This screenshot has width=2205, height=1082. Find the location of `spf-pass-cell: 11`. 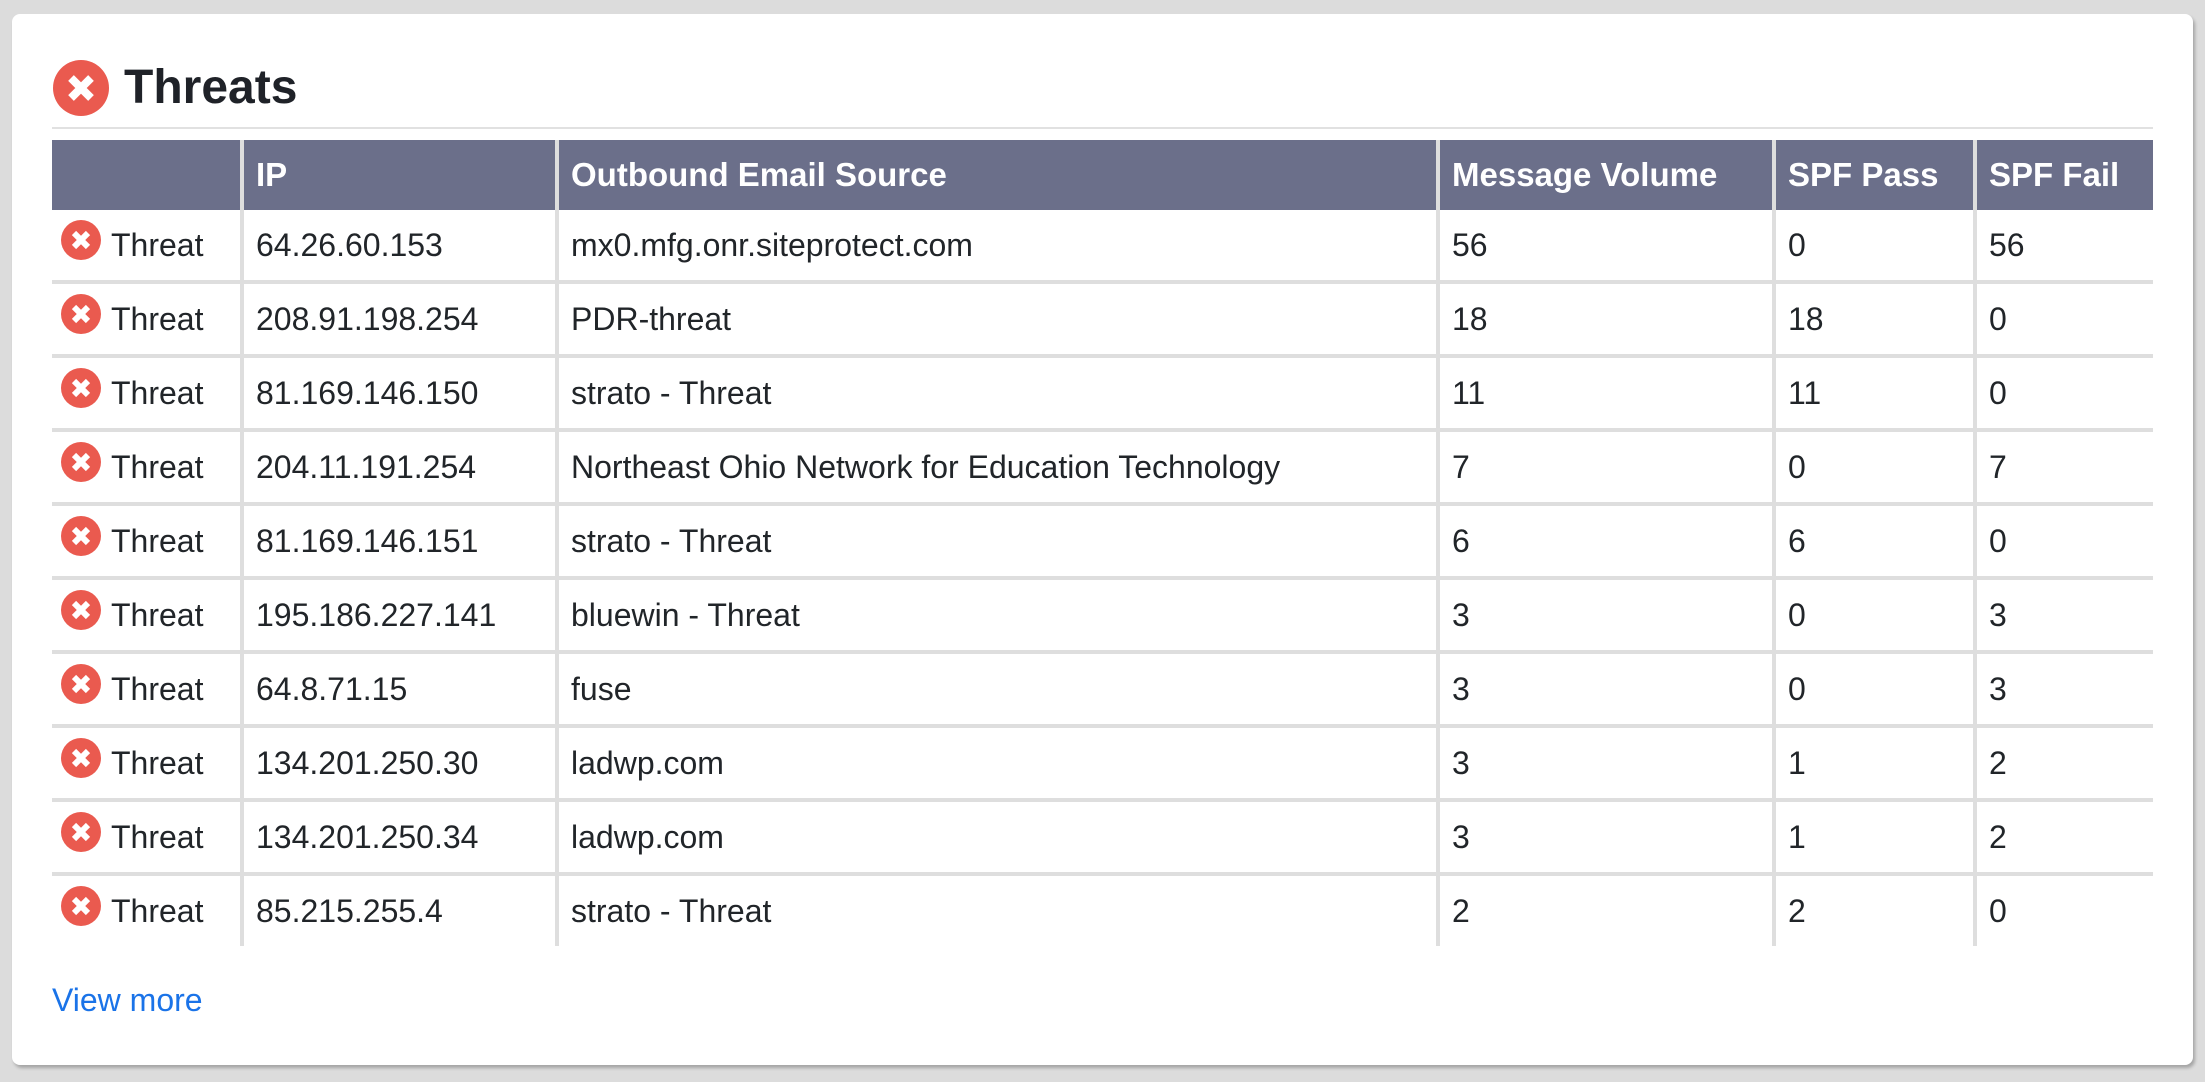

spf-pass-cell: 11 is located at coordinates (1873, 392).